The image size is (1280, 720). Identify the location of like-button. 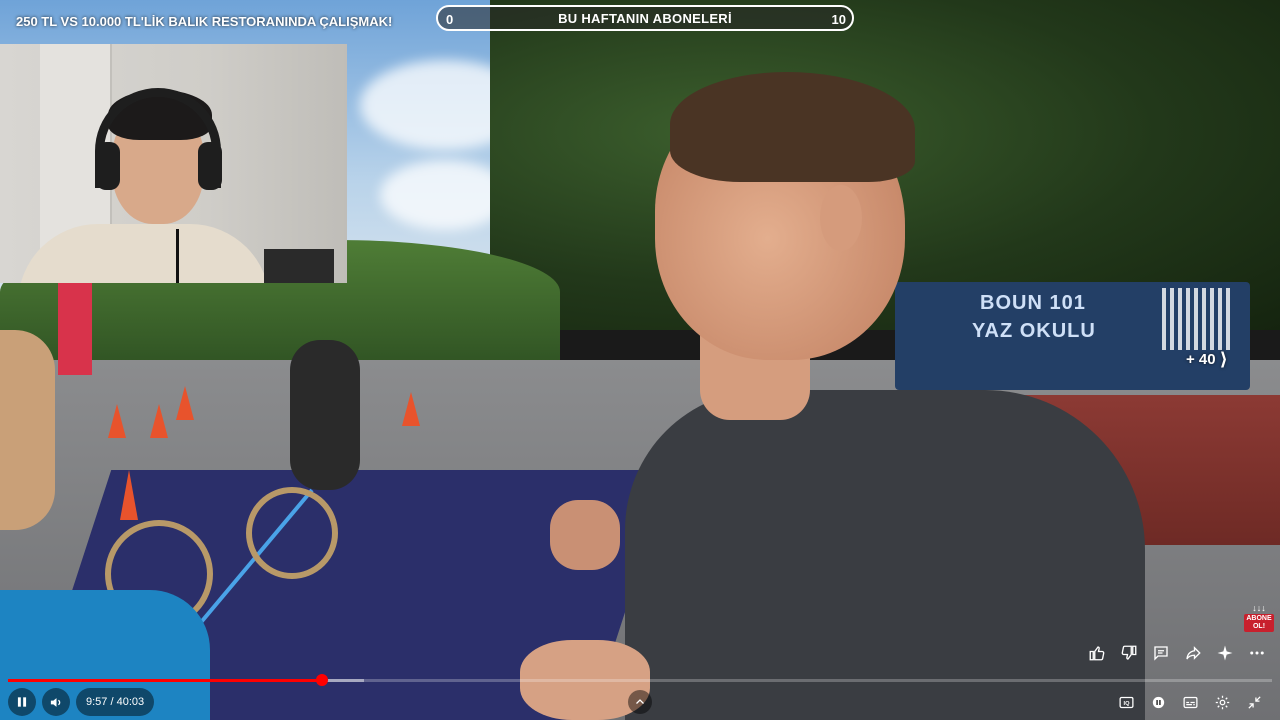
(1097, 653).